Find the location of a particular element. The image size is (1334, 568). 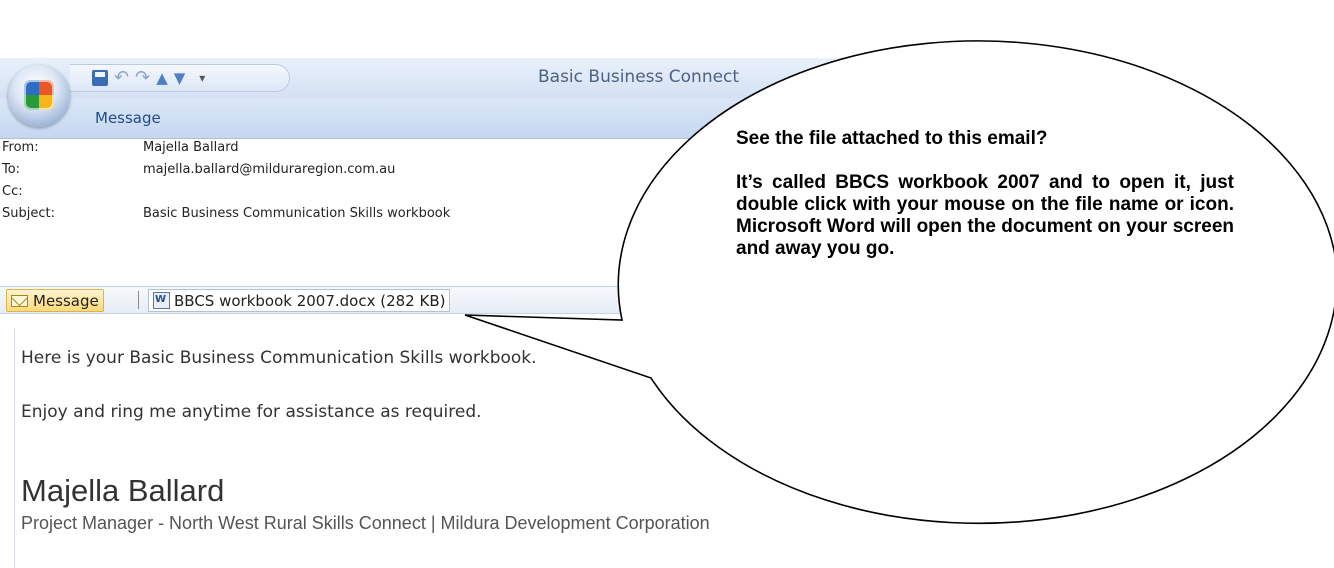

office-button is located at coordinates (39, 96).